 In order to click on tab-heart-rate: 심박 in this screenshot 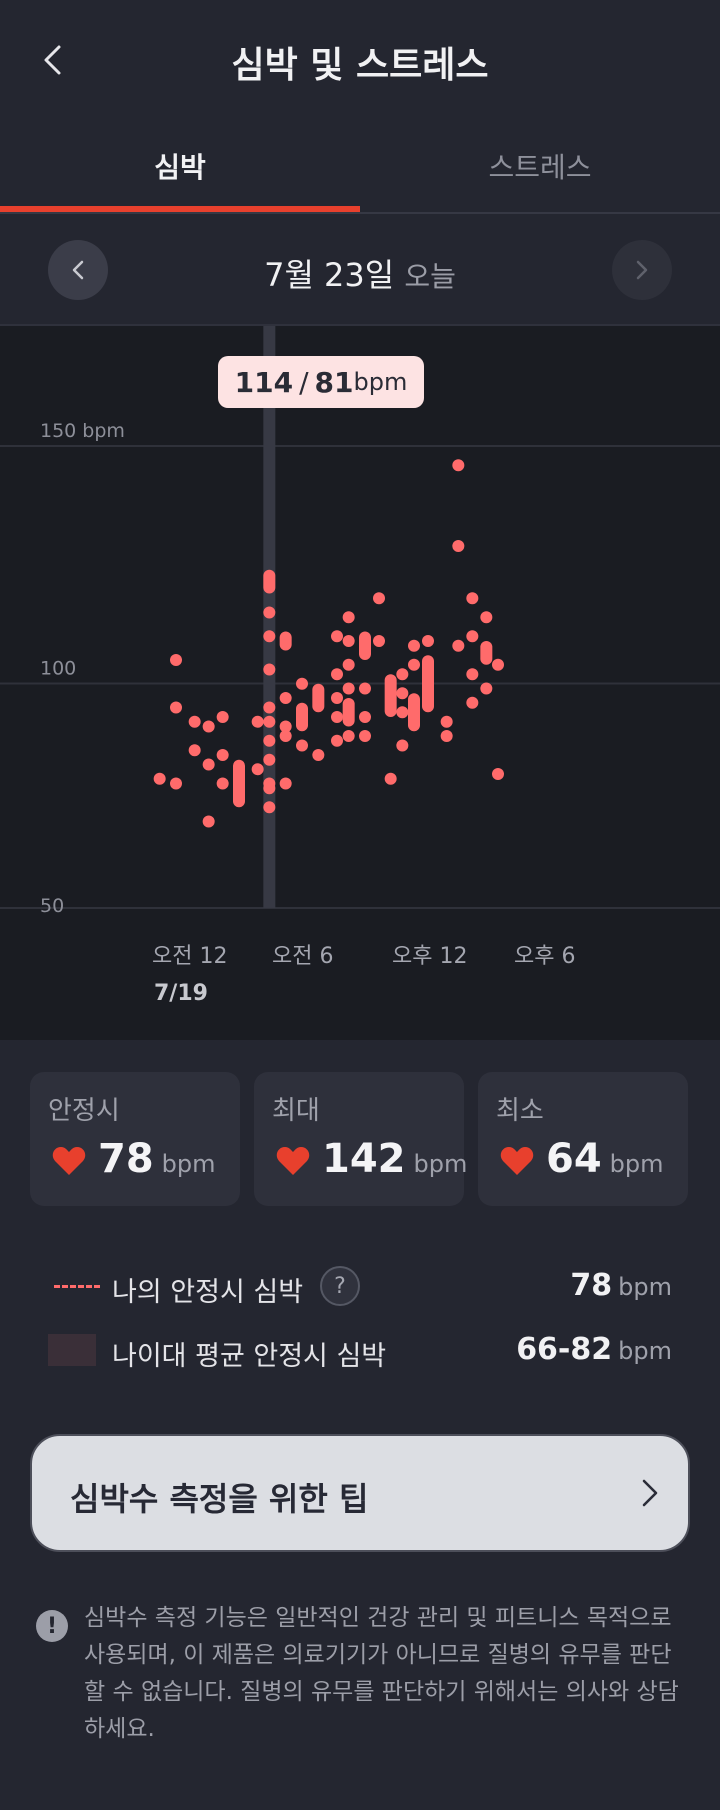, I will do `click(180, 166)`.